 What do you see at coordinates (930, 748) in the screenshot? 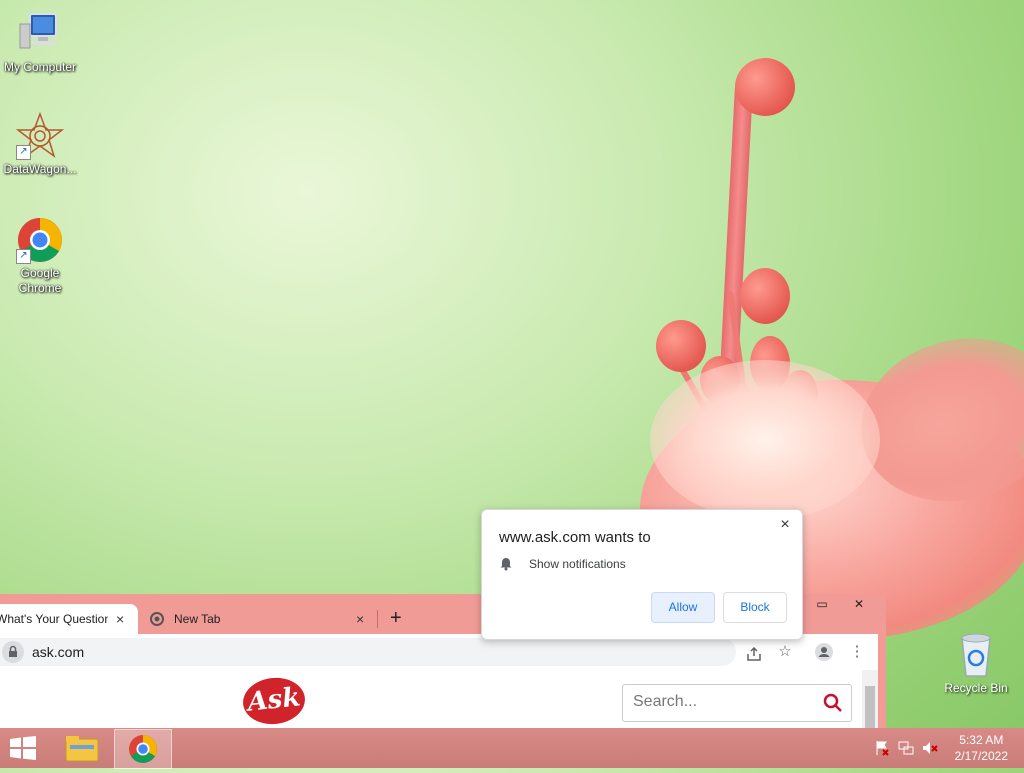
I see `volume-muted-icon` at bounding box center [930, 748].